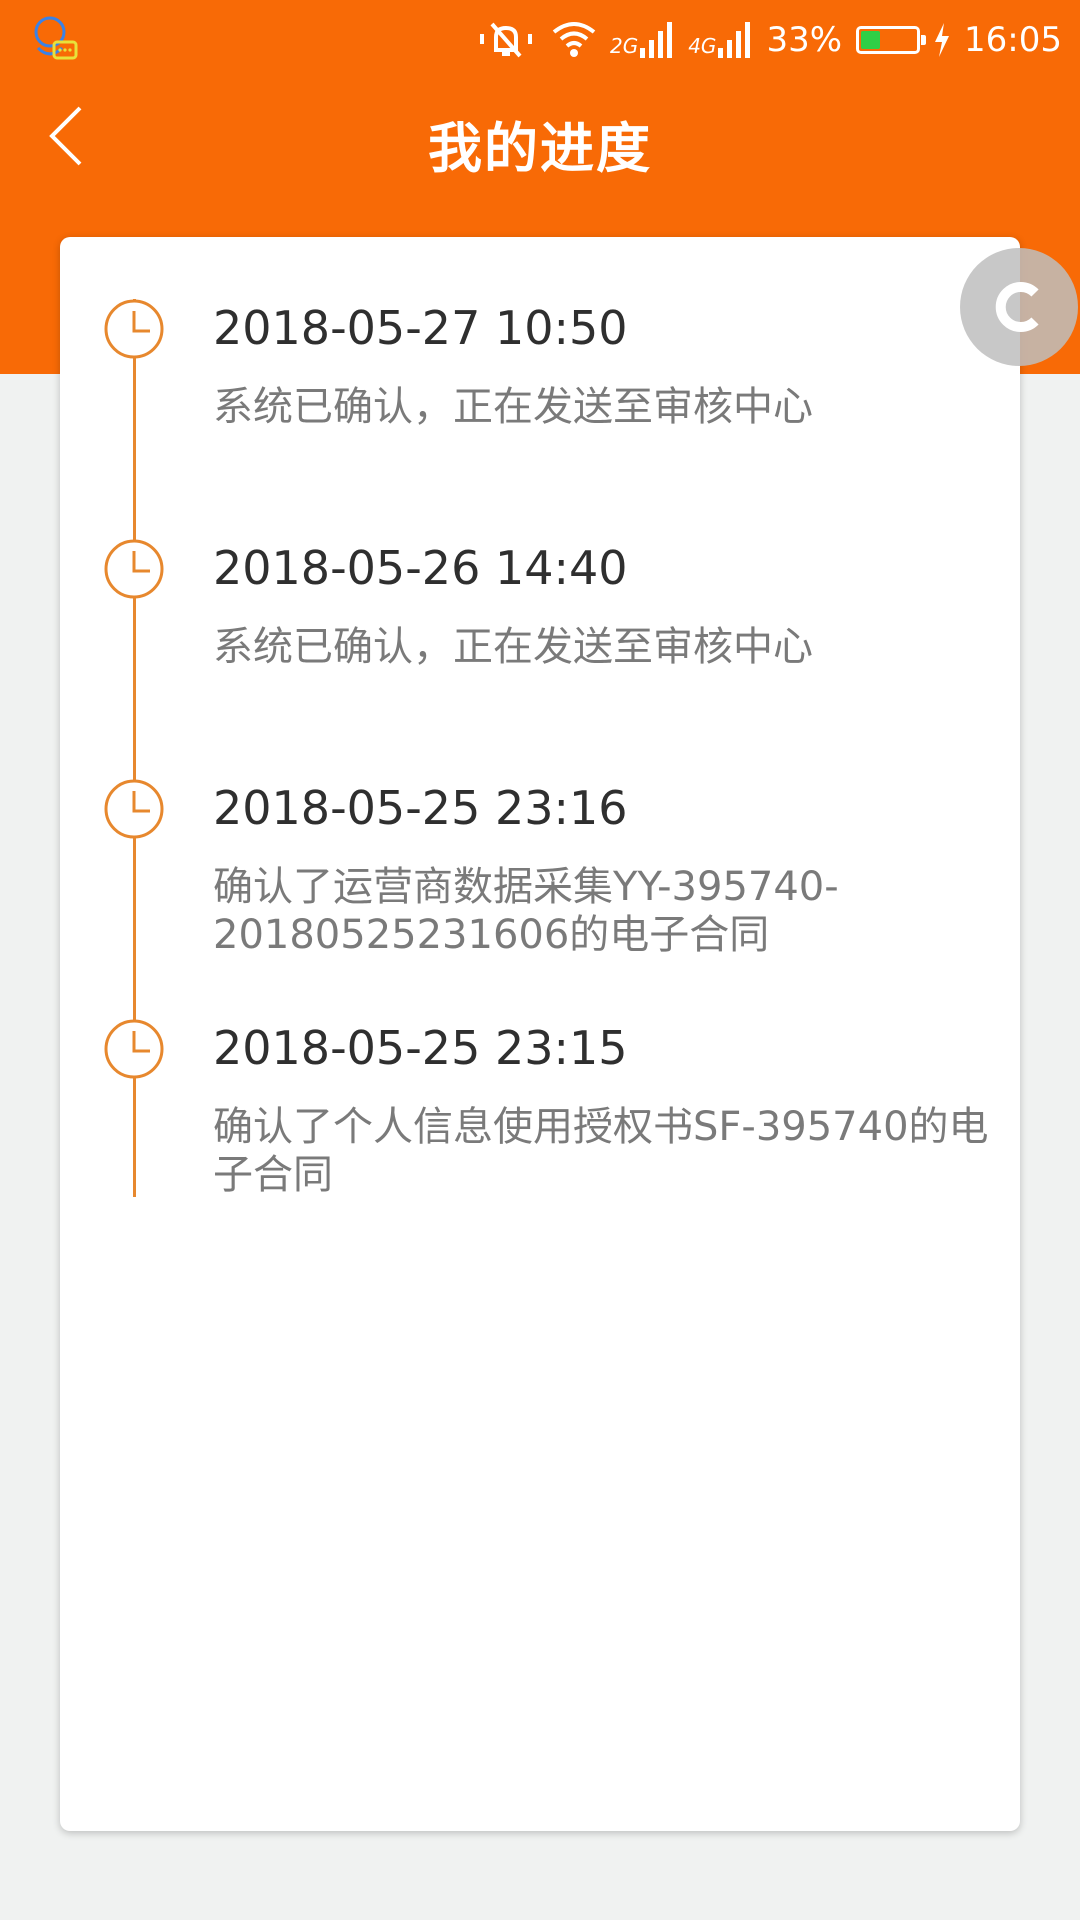  What do you see at coordinates (420, 1048) in the screenshot?
I see `entry-time: 2018-05-25 23:15` at bounding box center [420, 1048].